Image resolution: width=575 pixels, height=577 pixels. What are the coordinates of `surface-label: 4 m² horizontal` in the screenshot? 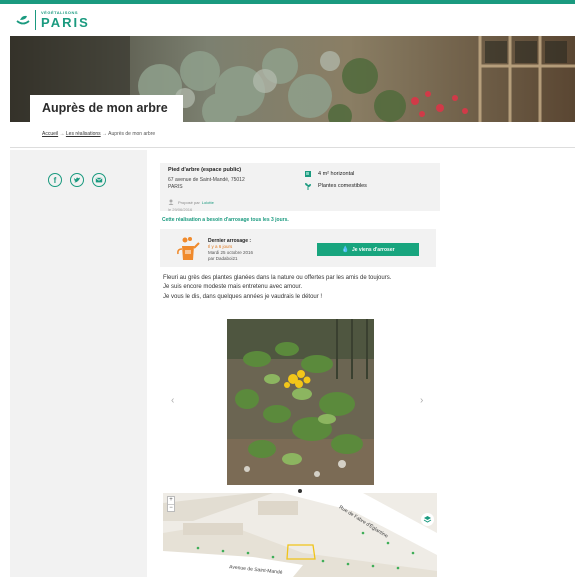 It's located at (336, 174).